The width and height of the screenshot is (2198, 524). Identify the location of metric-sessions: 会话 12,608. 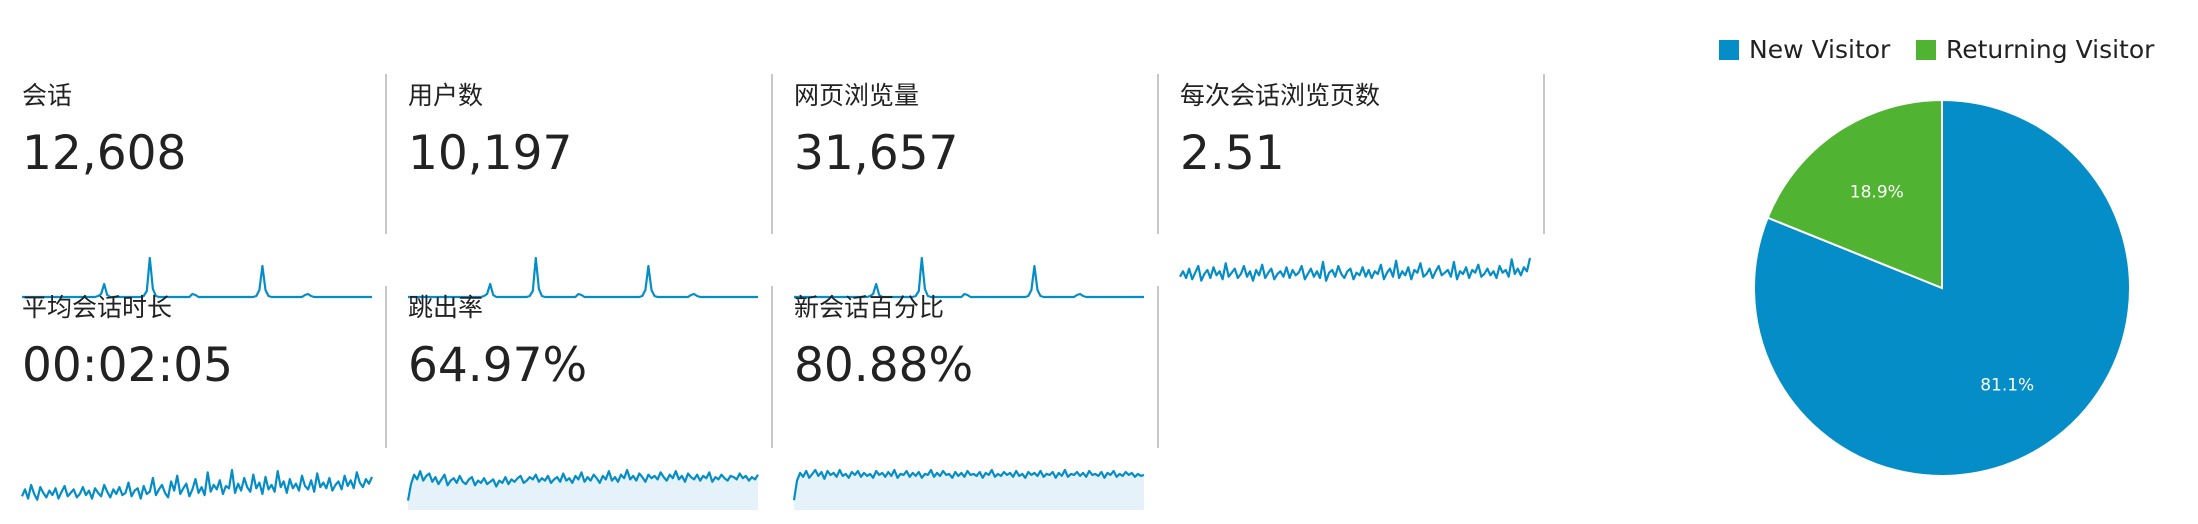
(214, 195).